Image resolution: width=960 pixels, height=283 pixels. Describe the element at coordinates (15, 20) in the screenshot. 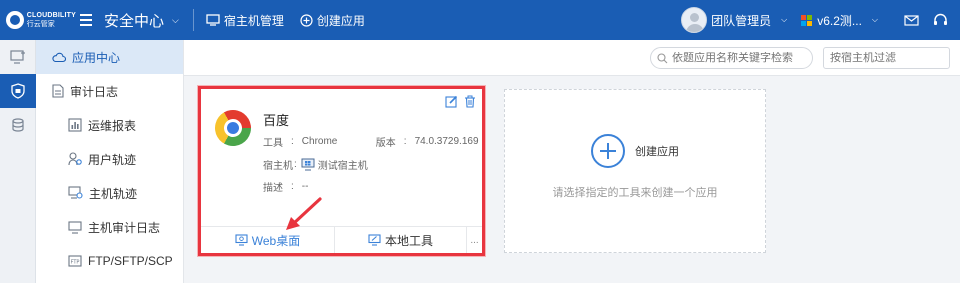

I see `logo-mark-icon` at that location.